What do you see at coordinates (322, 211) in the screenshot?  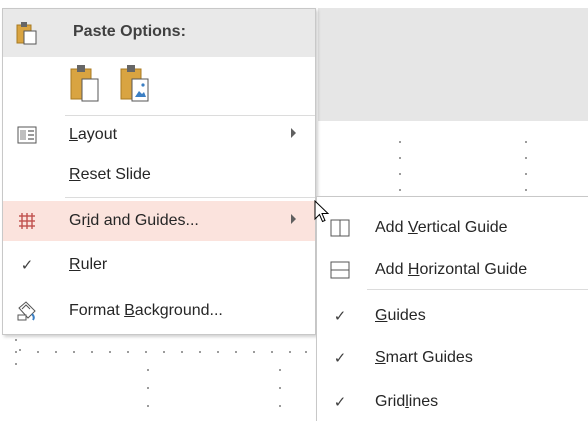 I see `mouse-cursor-icon` at bounding box center [322, 211].